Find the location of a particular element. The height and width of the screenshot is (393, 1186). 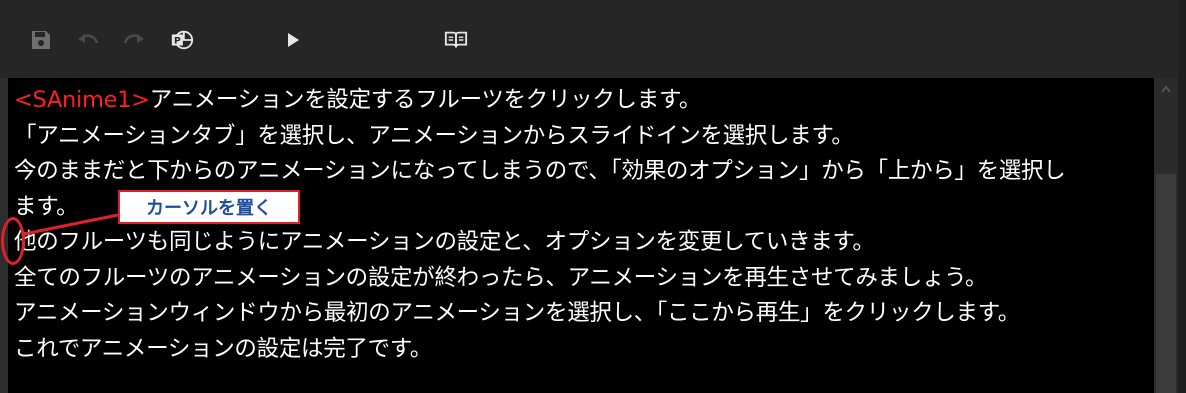

undo-icon is located at coordinates (88, 40).